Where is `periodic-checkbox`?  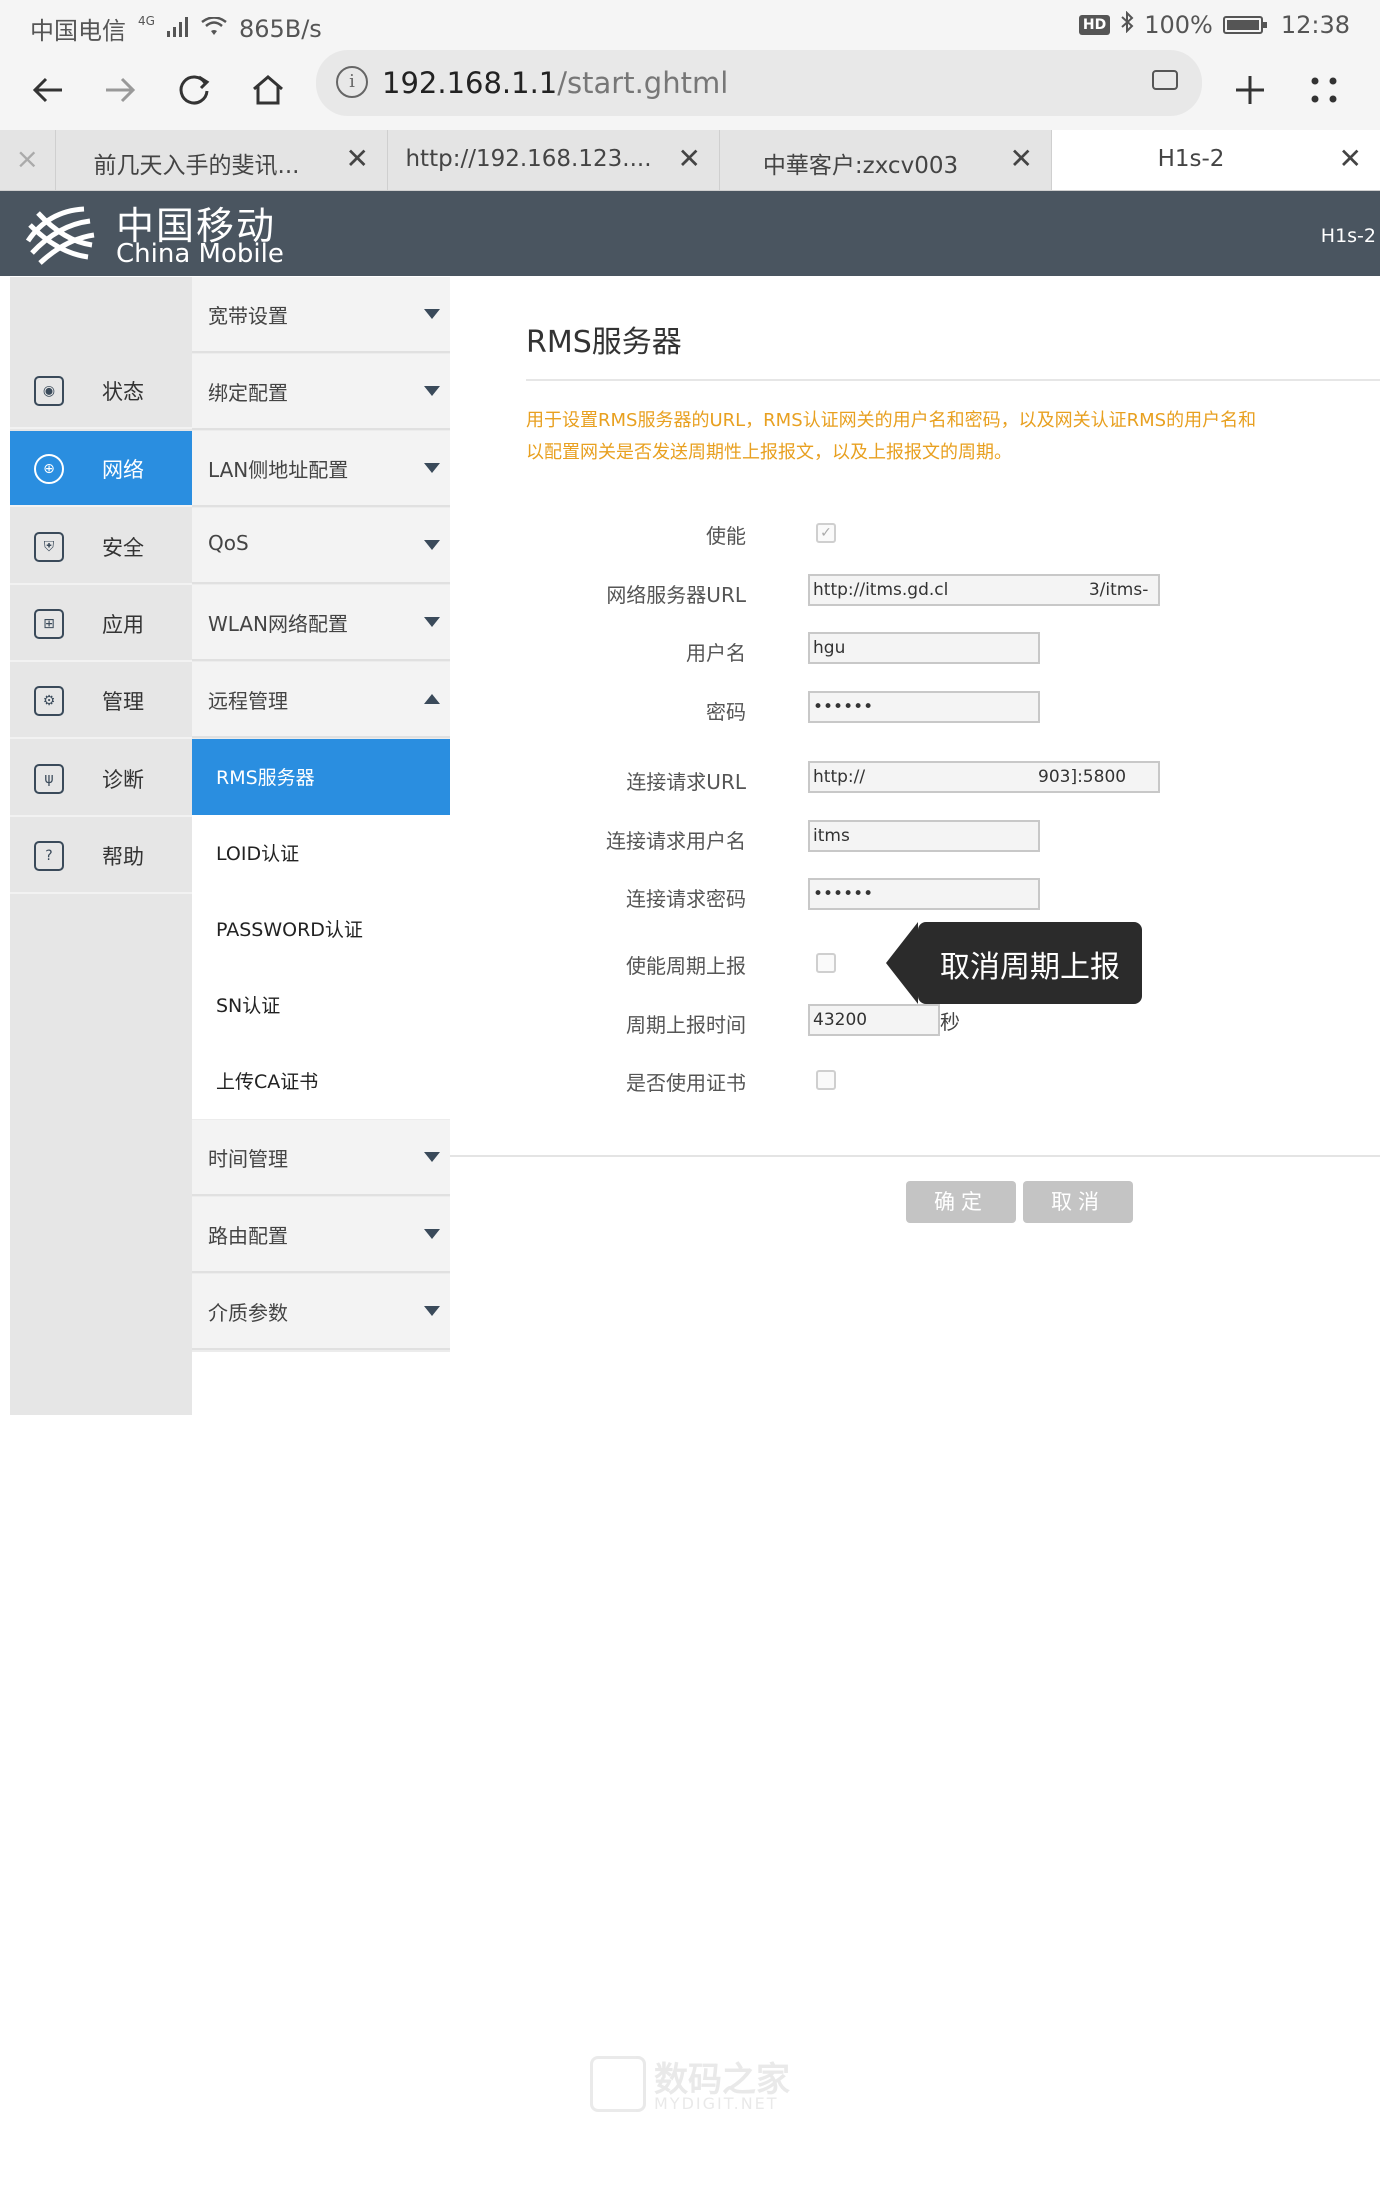 periodic-checkbox is located at coordinates (826, 963).